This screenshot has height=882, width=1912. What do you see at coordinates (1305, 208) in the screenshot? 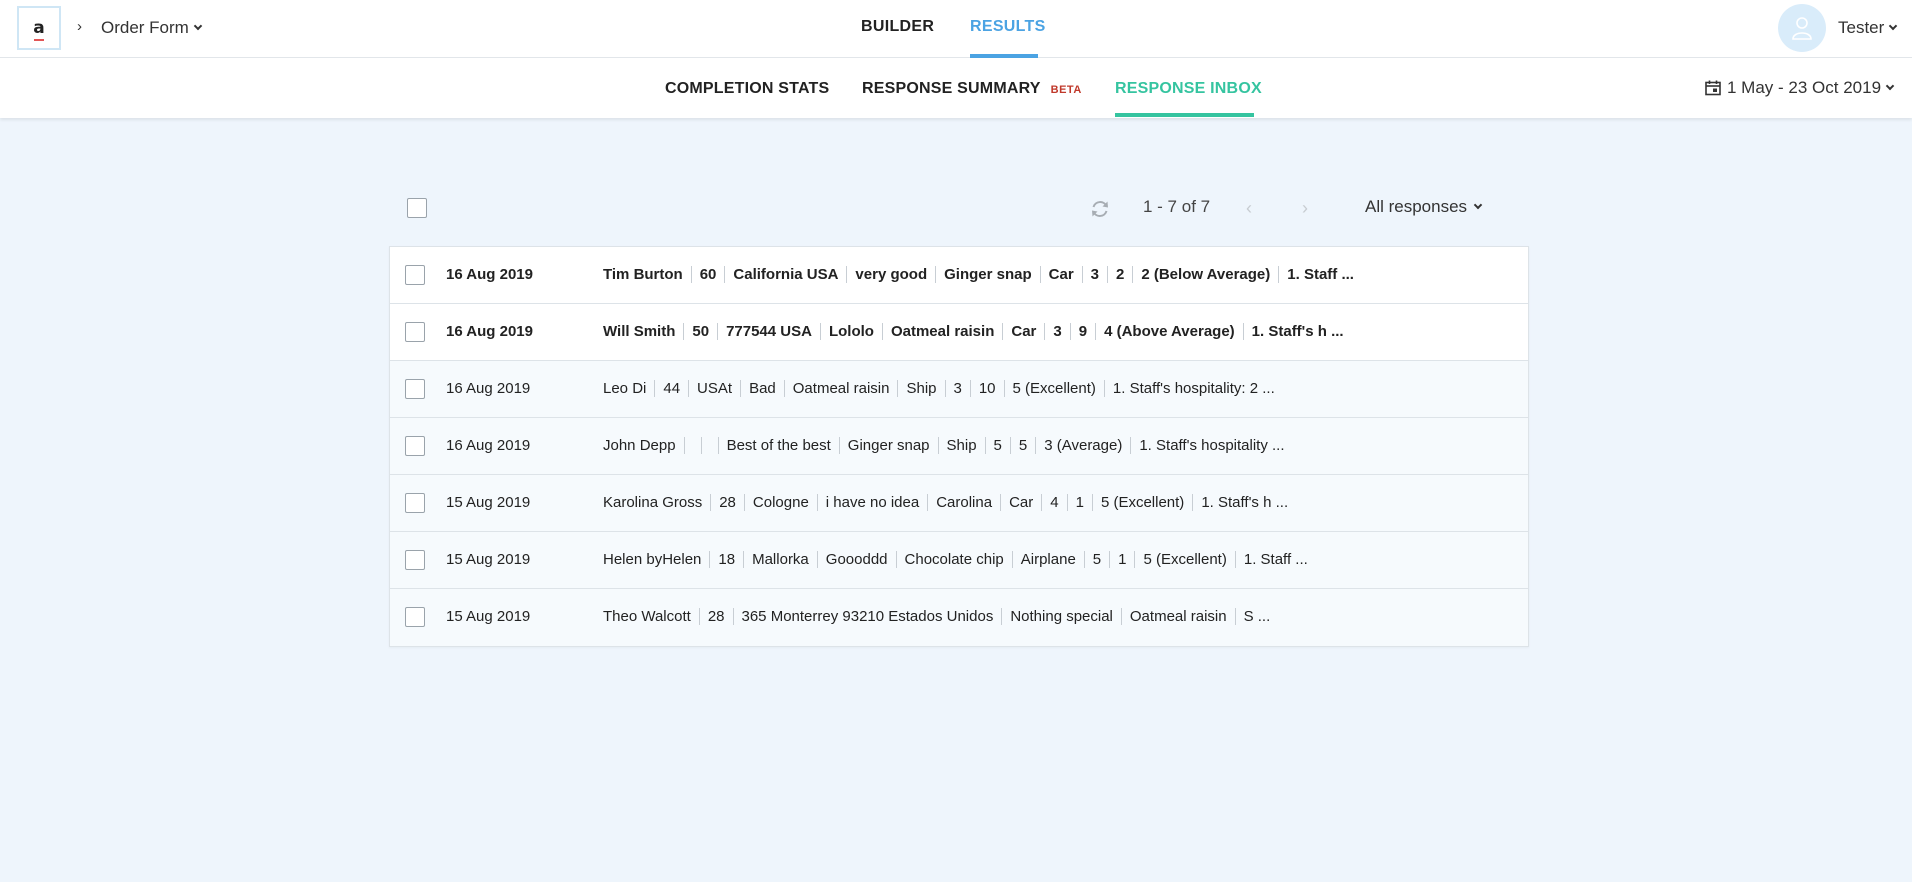
I see `next-page-icon: ›` at bounding box center [1305, 208].